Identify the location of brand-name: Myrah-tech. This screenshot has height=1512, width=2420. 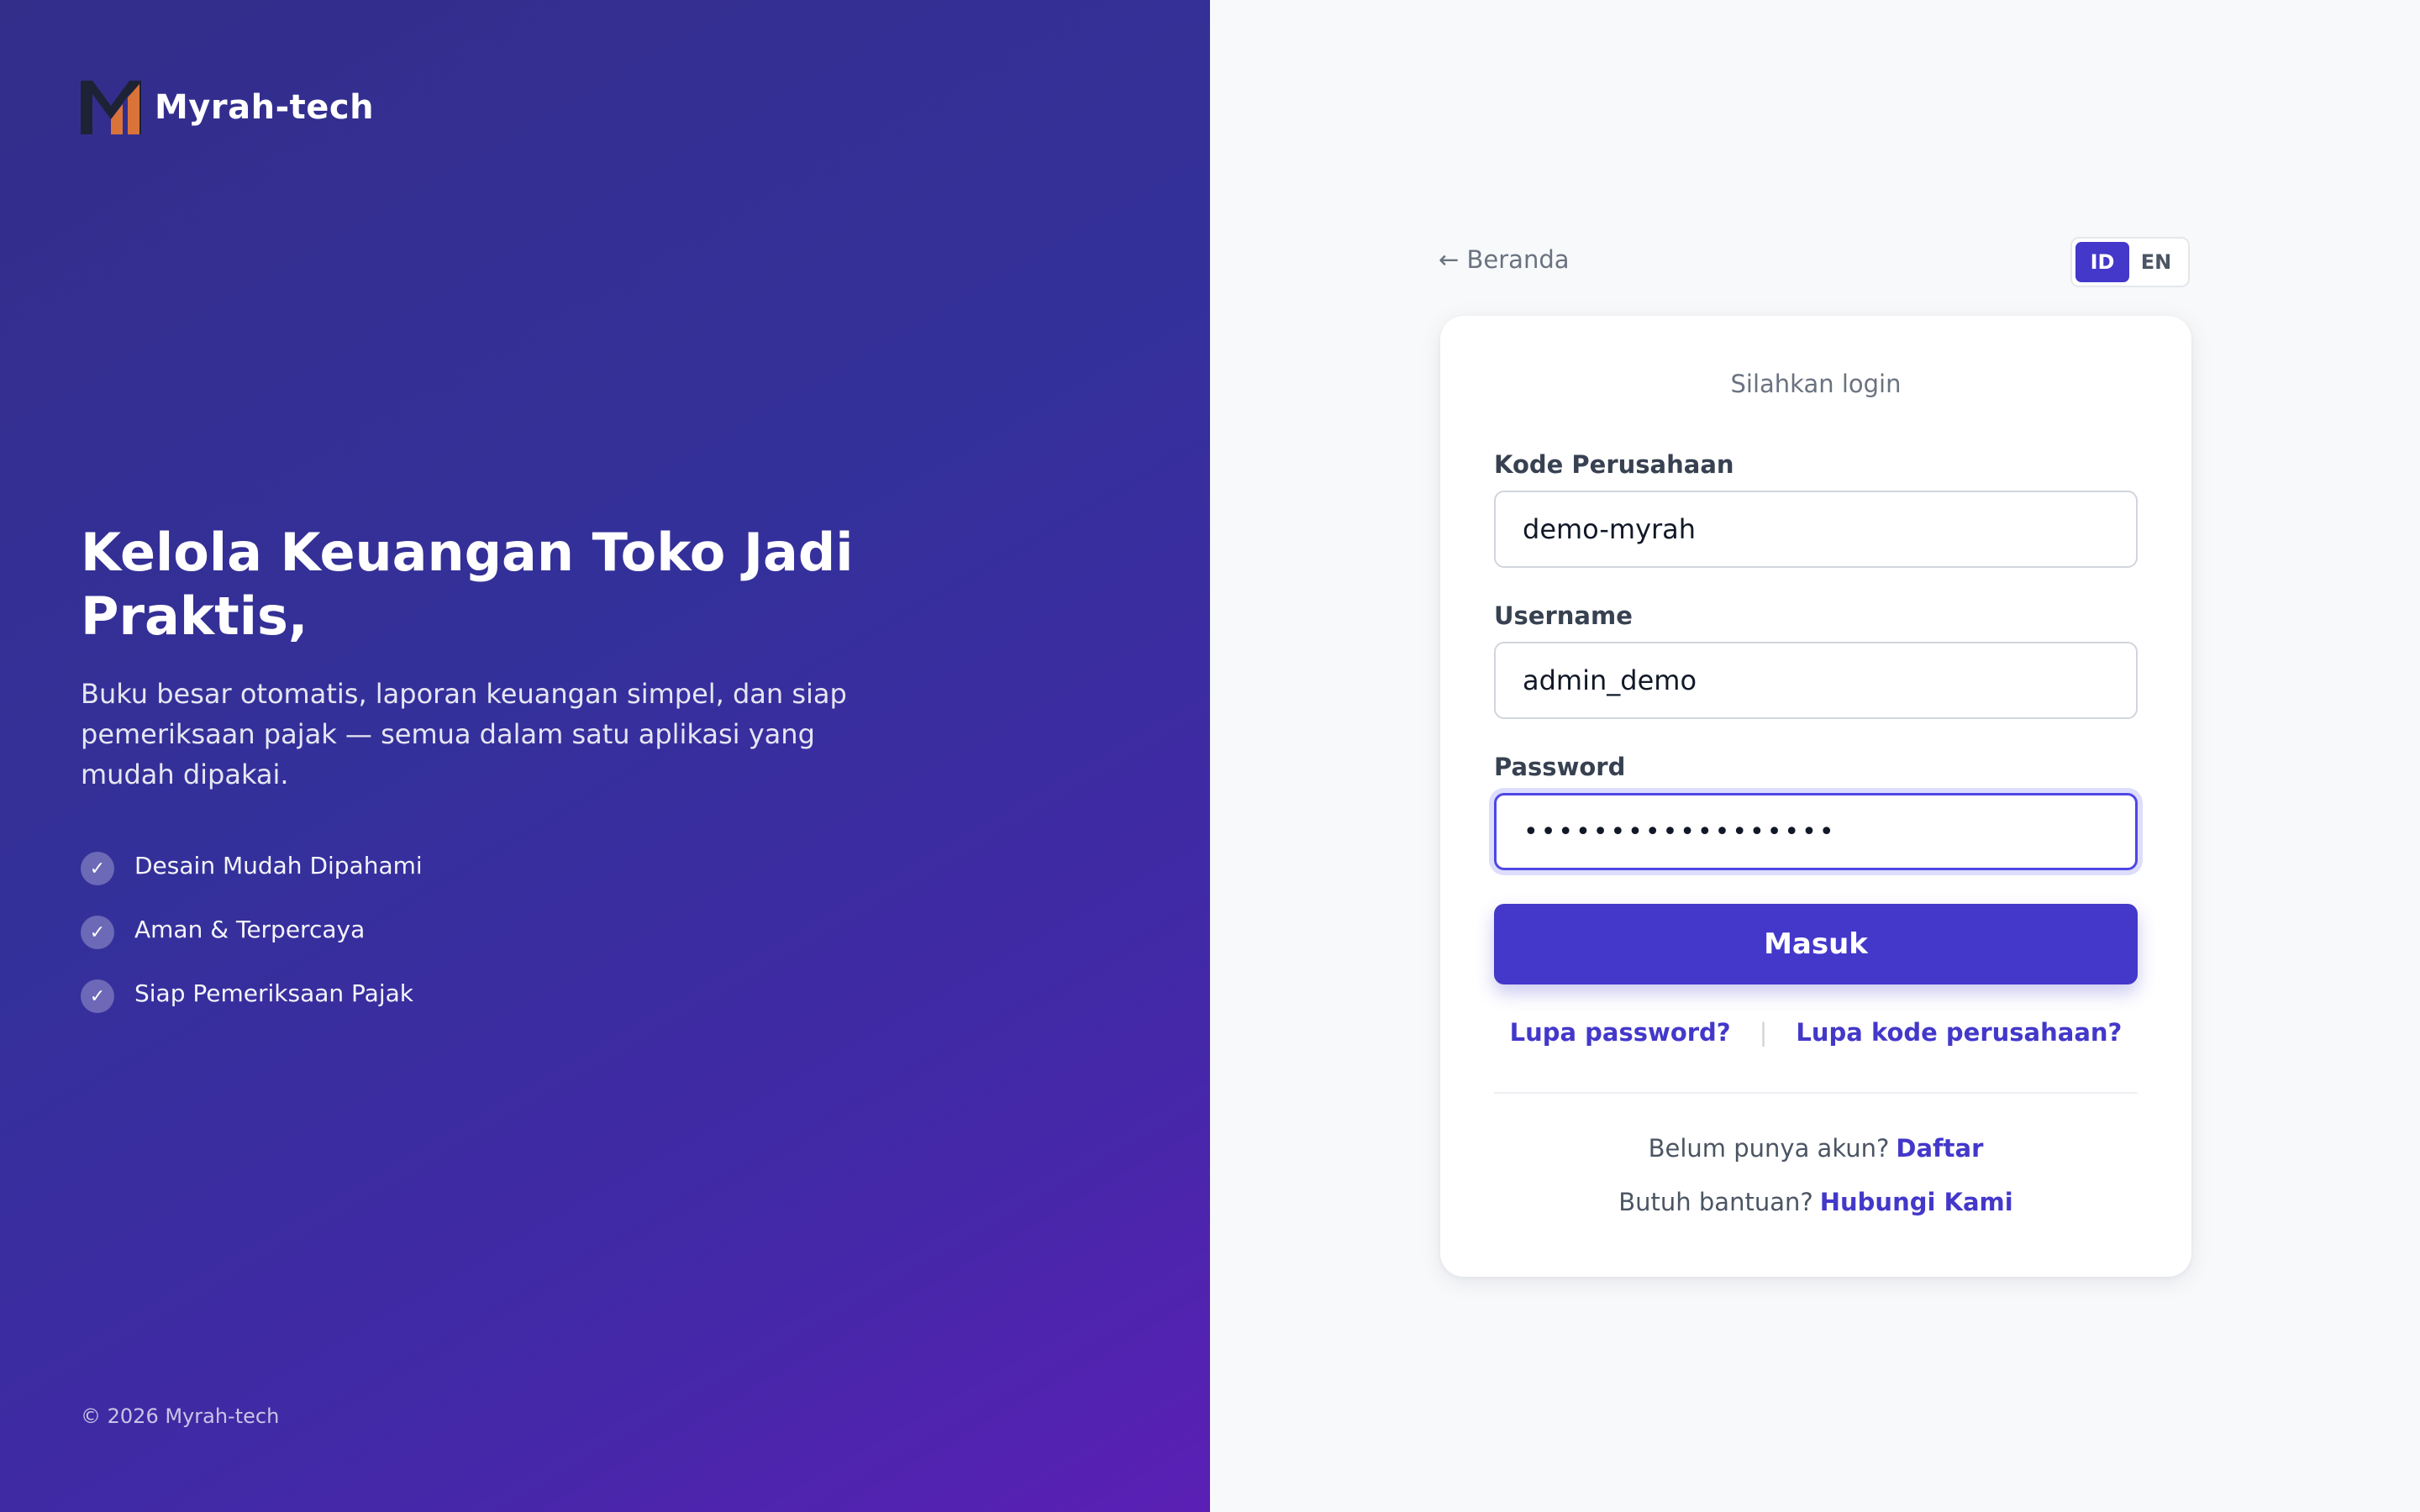
(265, 107).